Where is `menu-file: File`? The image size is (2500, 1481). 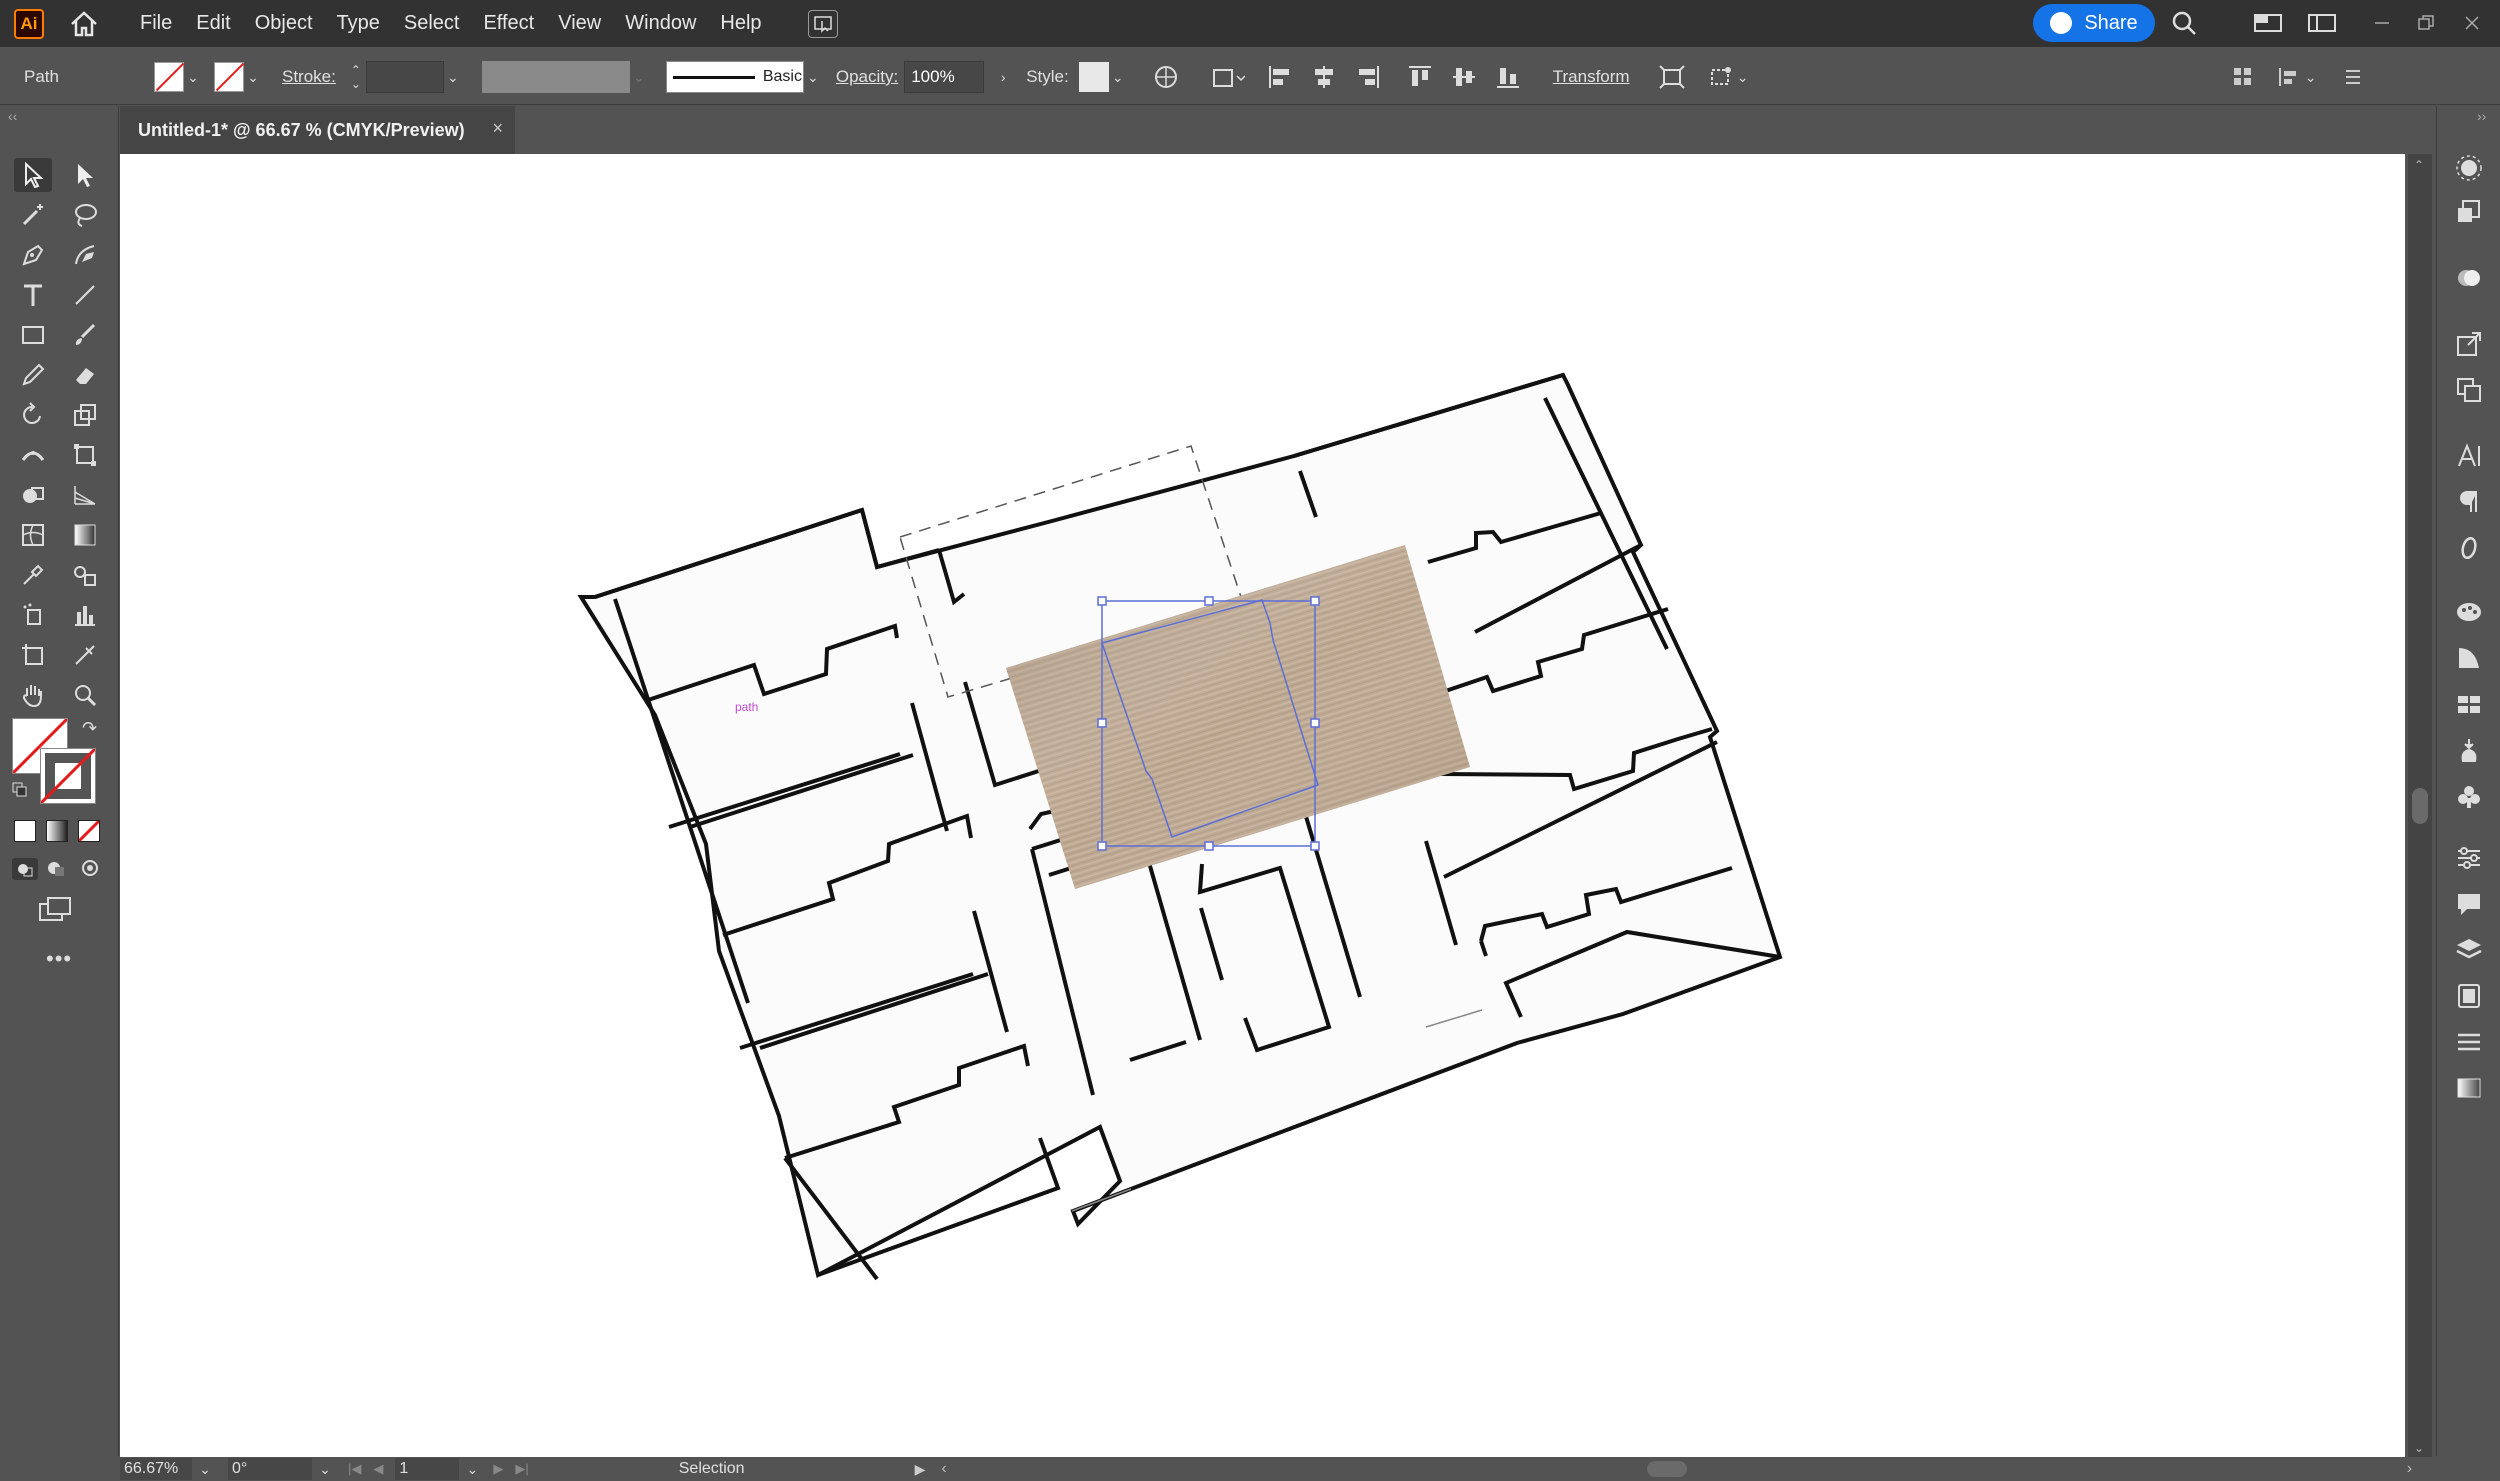 menu-file: File is located at coordinates (156, 23).